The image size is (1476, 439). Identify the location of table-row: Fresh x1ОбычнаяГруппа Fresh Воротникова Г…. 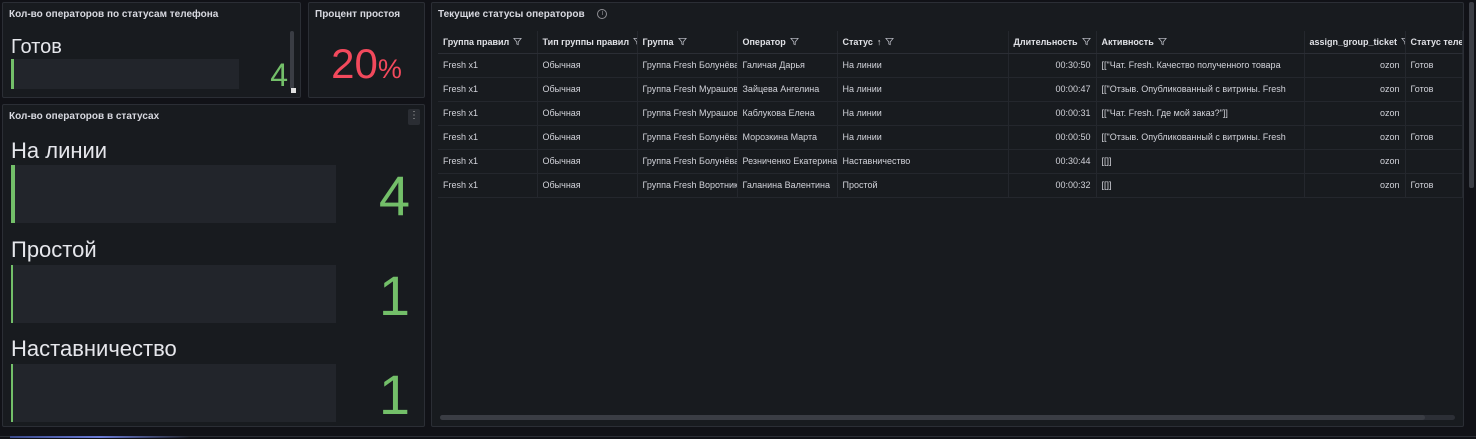
(950, 185).